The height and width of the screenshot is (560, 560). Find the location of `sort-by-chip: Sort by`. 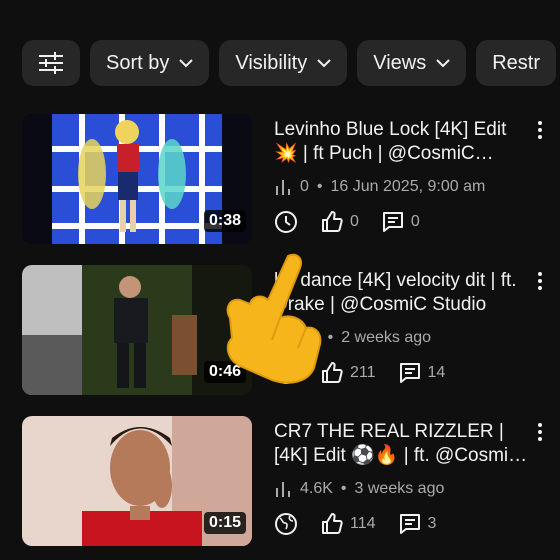

sort-by-chip: Sort by is located at coordinates (150, 63).